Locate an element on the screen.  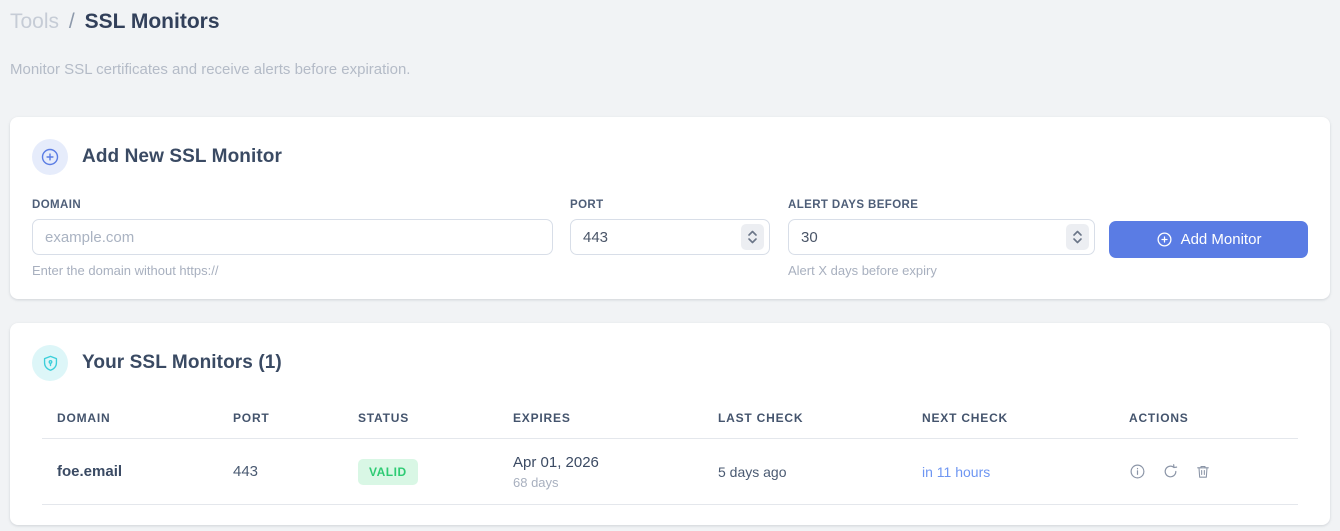
monitor-last-check: 5 days ago is located at coordinates (752, 471).